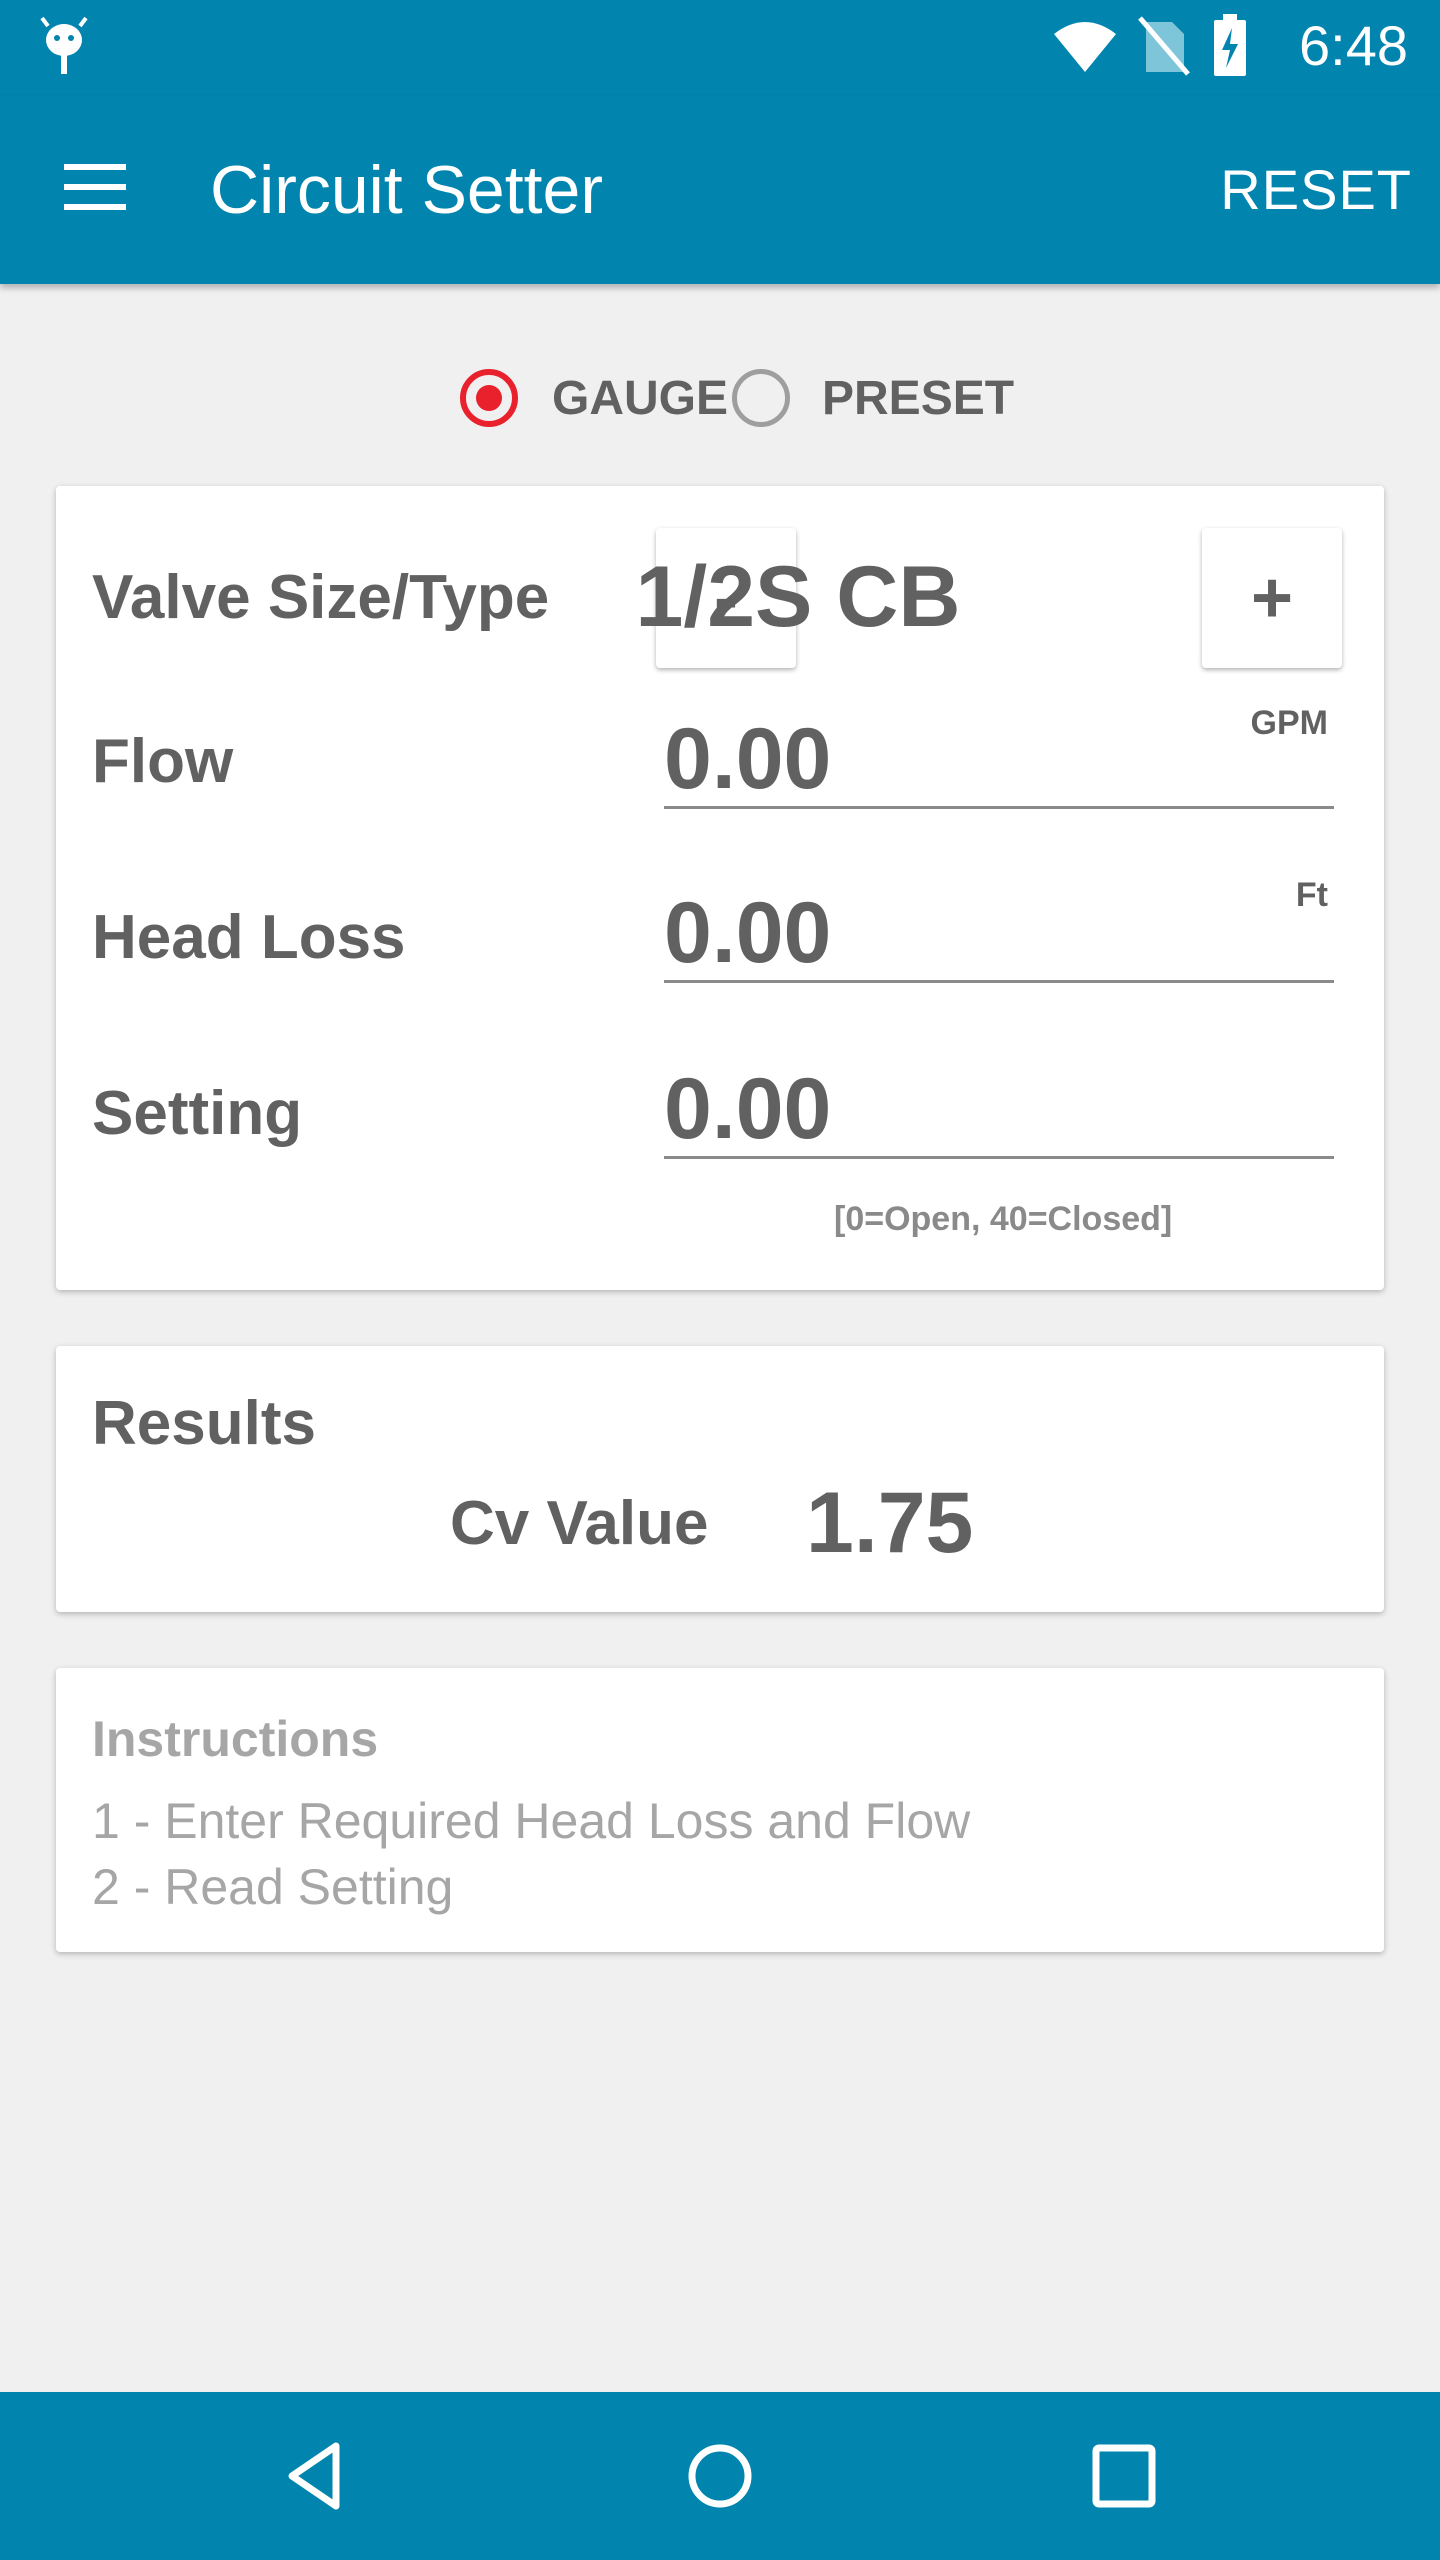 The width and height of the screenshot is (1440, 2560). What do you see at coordinates (64, 45) in the screenshot?
I see `android-debug-icon` at bounding box center [64, 45].